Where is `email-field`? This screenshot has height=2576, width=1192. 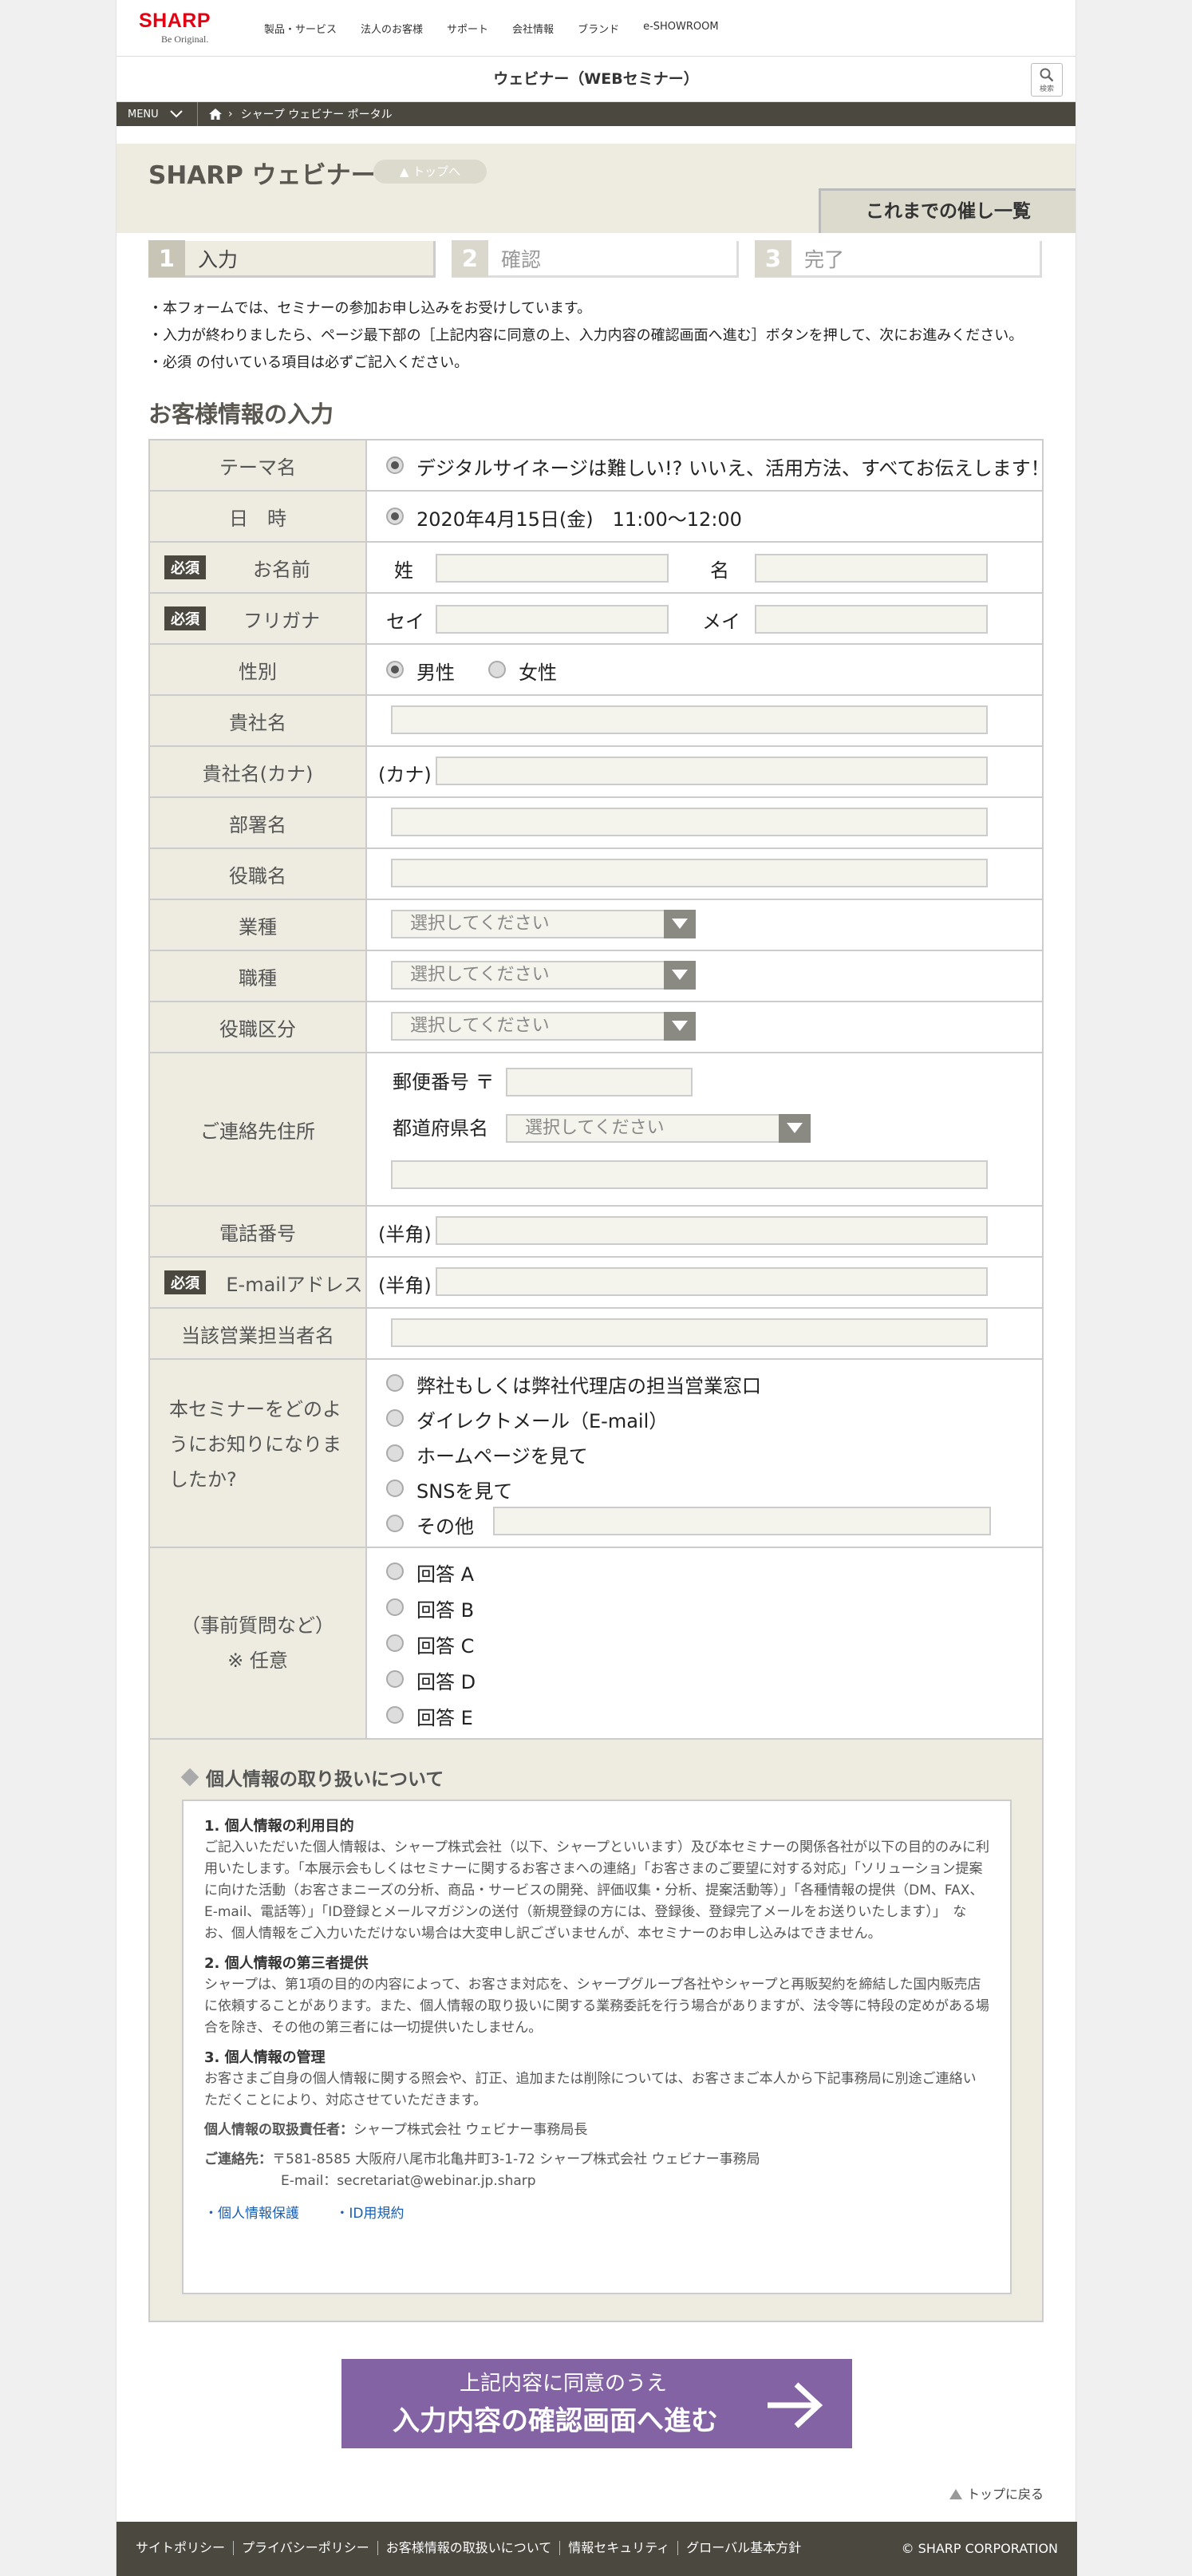 email-field is located at coordinates (712, 1281).